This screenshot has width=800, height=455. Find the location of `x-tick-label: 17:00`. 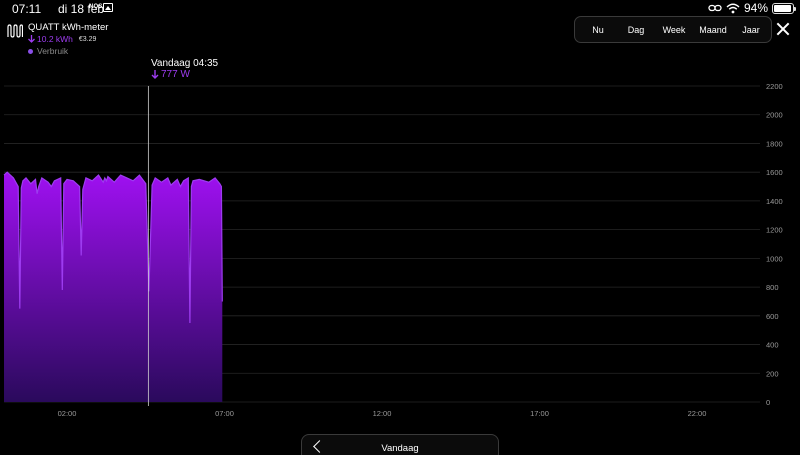

x-tick-label: 17:00 is located at coordinates (539, 413).